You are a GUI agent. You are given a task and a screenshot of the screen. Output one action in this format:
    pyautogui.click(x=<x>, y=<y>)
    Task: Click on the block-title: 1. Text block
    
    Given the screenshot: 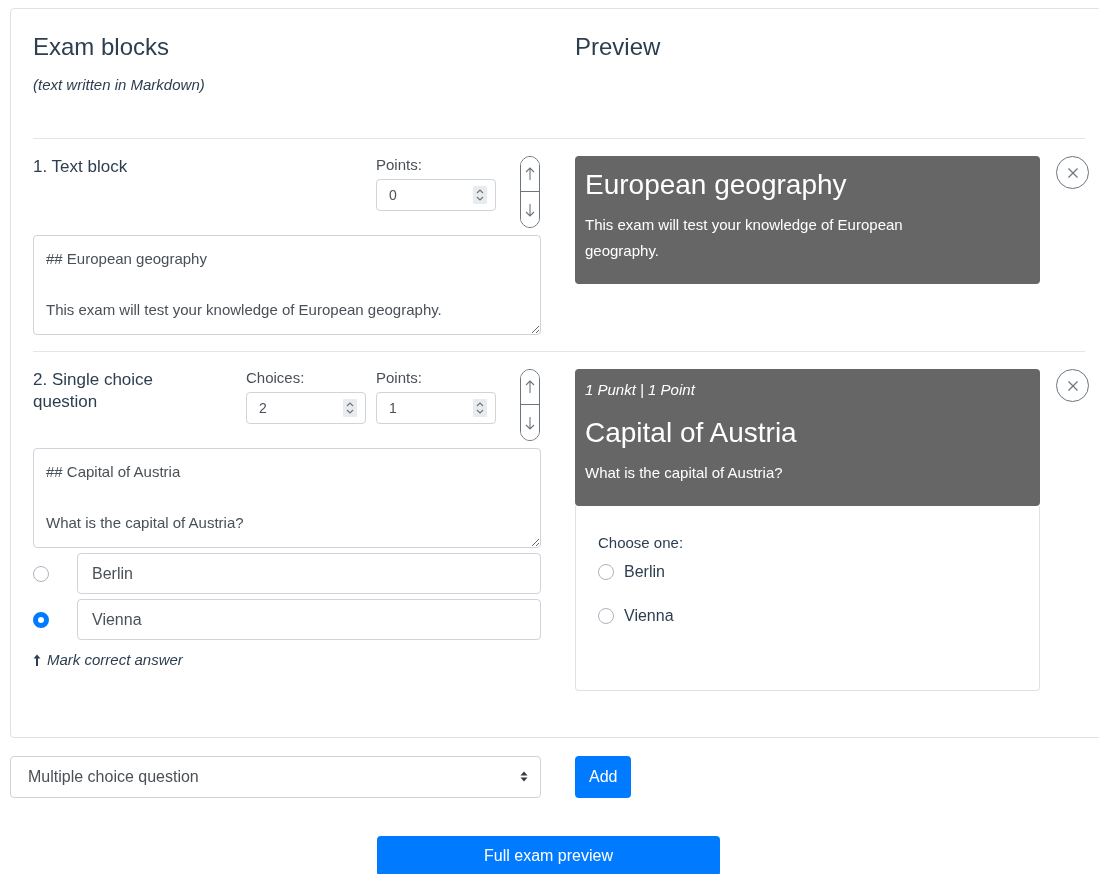 What is the action you would take?
    pyautogui.click(x=81, y=167)
    